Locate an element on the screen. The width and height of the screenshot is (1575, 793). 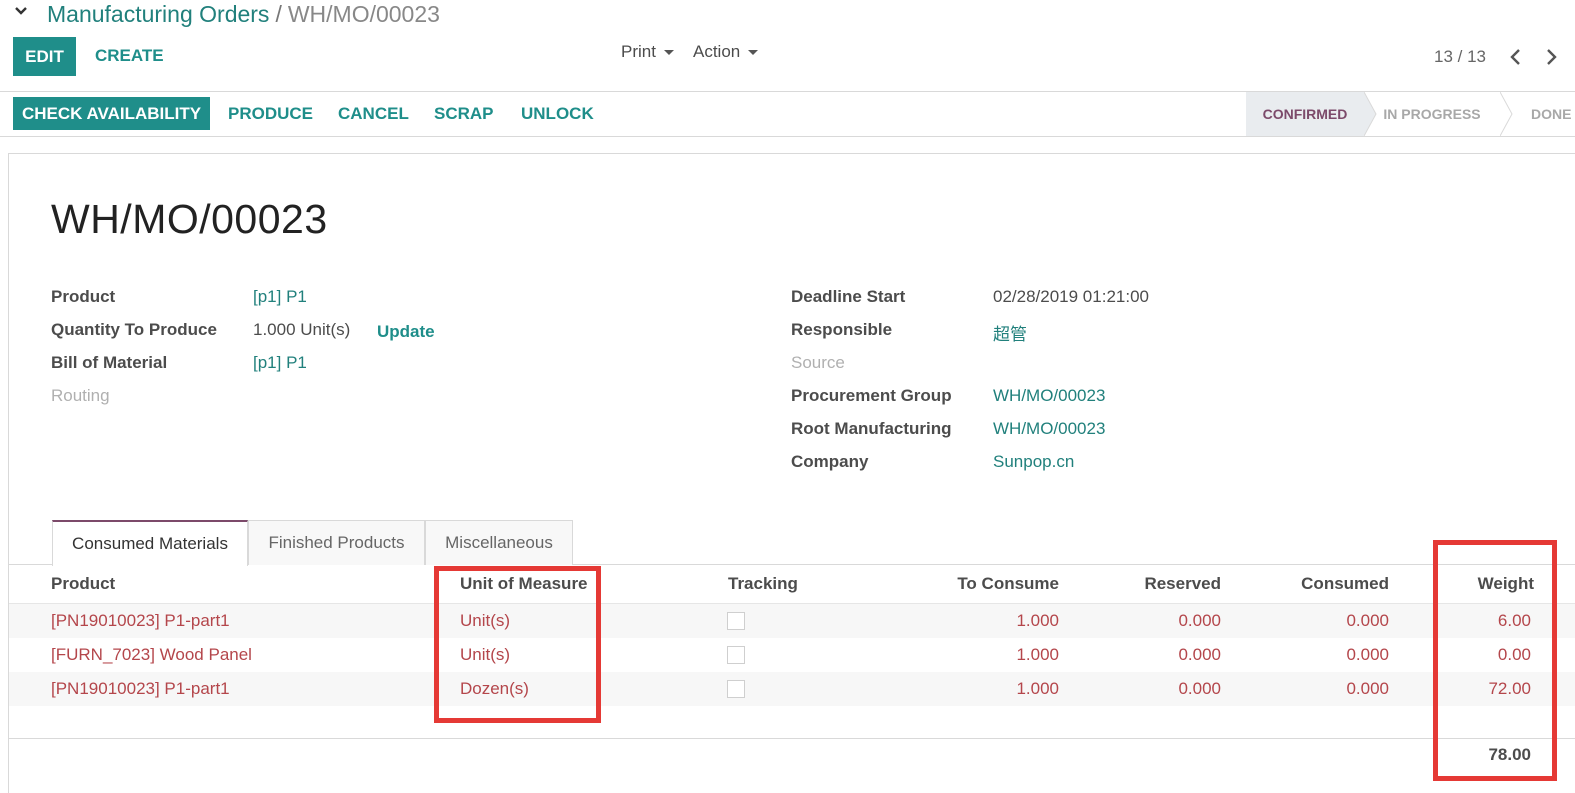
row-product: [FURN_7023] Wood Panel is located at coordinates (151, 654).